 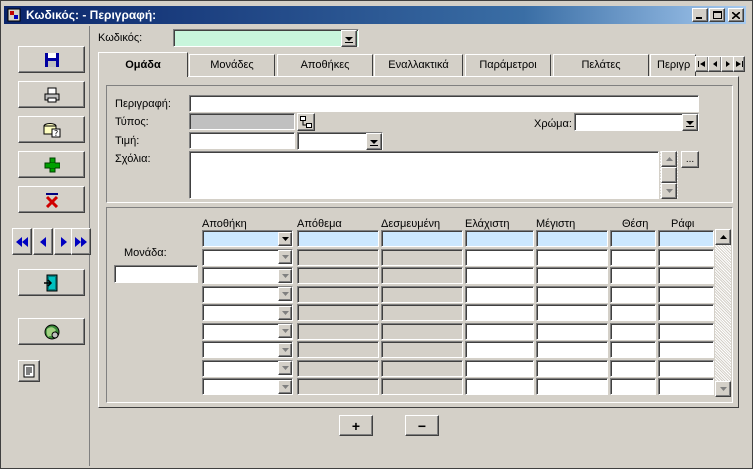 I want to click on maximize-button, so click(x=717, y=15).